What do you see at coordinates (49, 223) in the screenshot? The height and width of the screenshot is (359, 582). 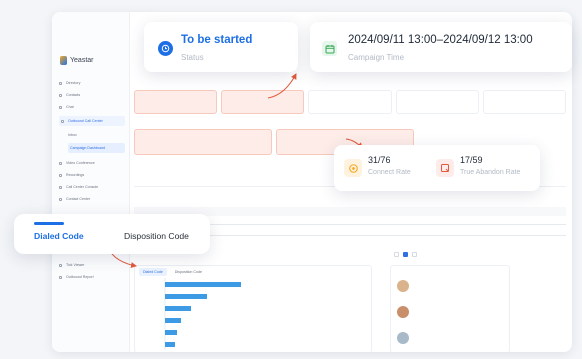 I see `active-tab-indicator` at bounding box center [49, 223].